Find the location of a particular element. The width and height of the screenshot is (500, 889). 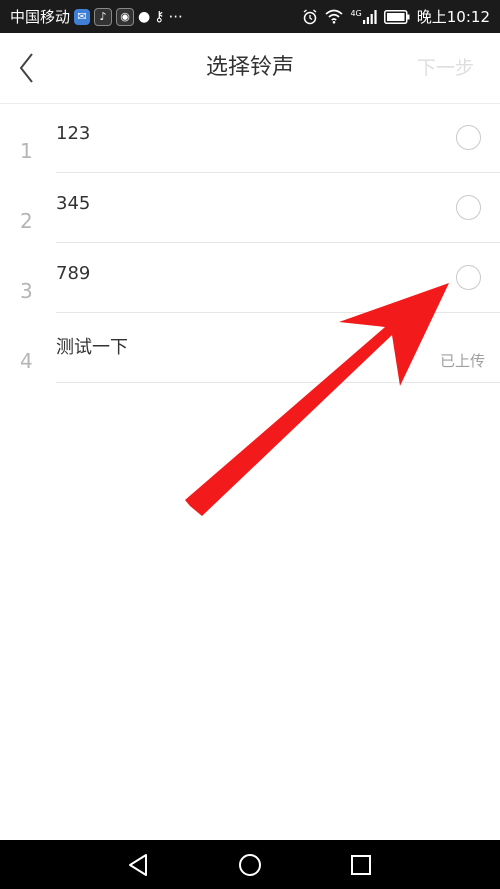

header-bar: 选择铃声 下一步 is located at coordinates (250, 68).